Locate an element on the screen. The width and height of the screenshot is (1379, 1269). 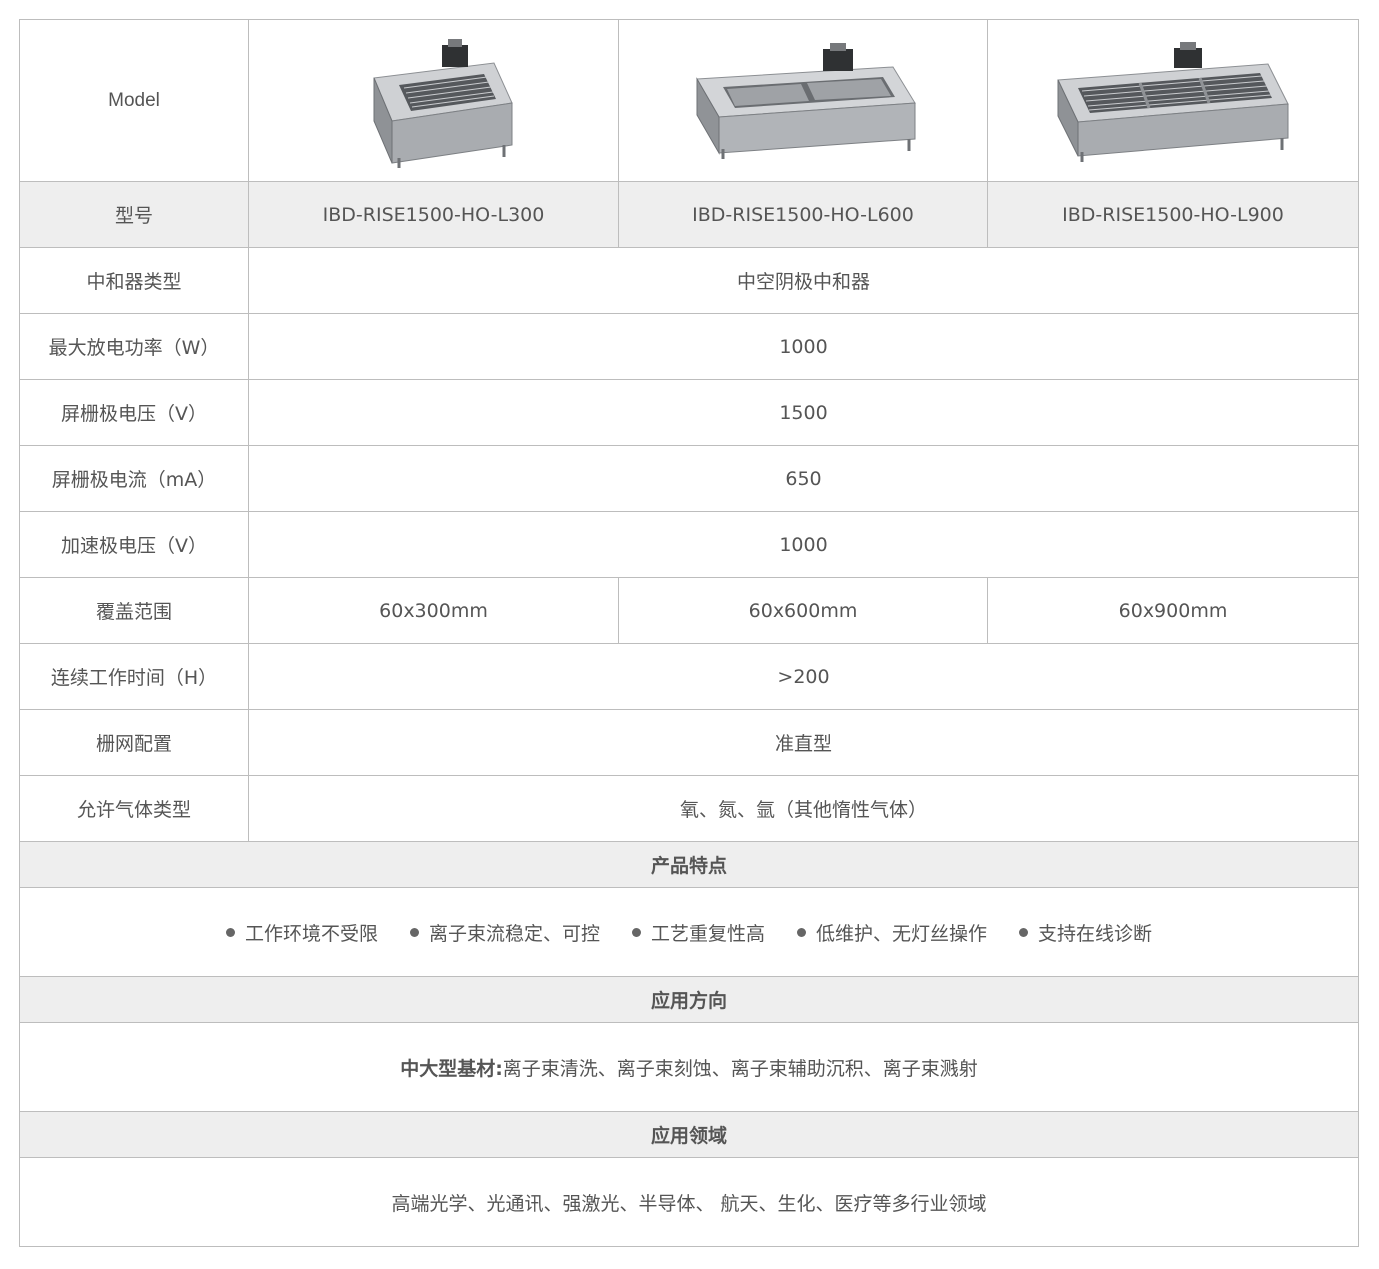
grid-config-label: 栅网配置 is located at coordinates (134, 742).